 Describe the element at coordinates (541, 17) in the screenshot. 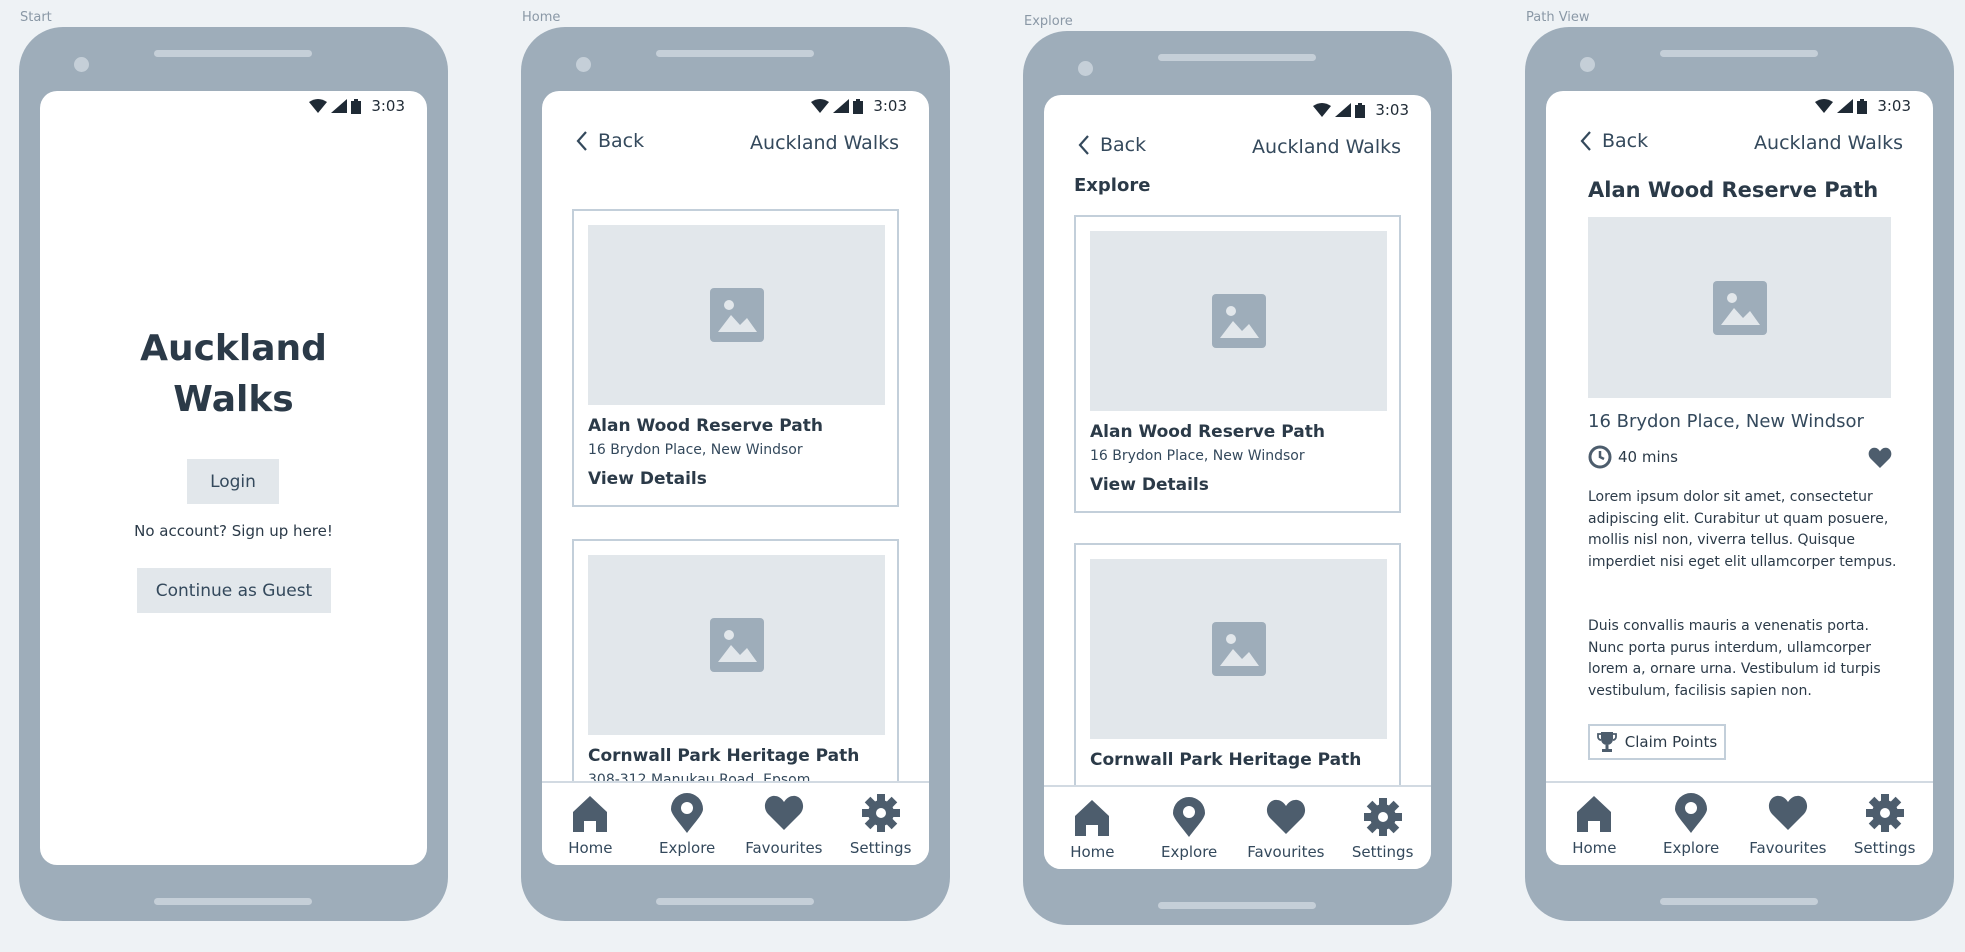

I see `frame-label-home: Home` at that location.